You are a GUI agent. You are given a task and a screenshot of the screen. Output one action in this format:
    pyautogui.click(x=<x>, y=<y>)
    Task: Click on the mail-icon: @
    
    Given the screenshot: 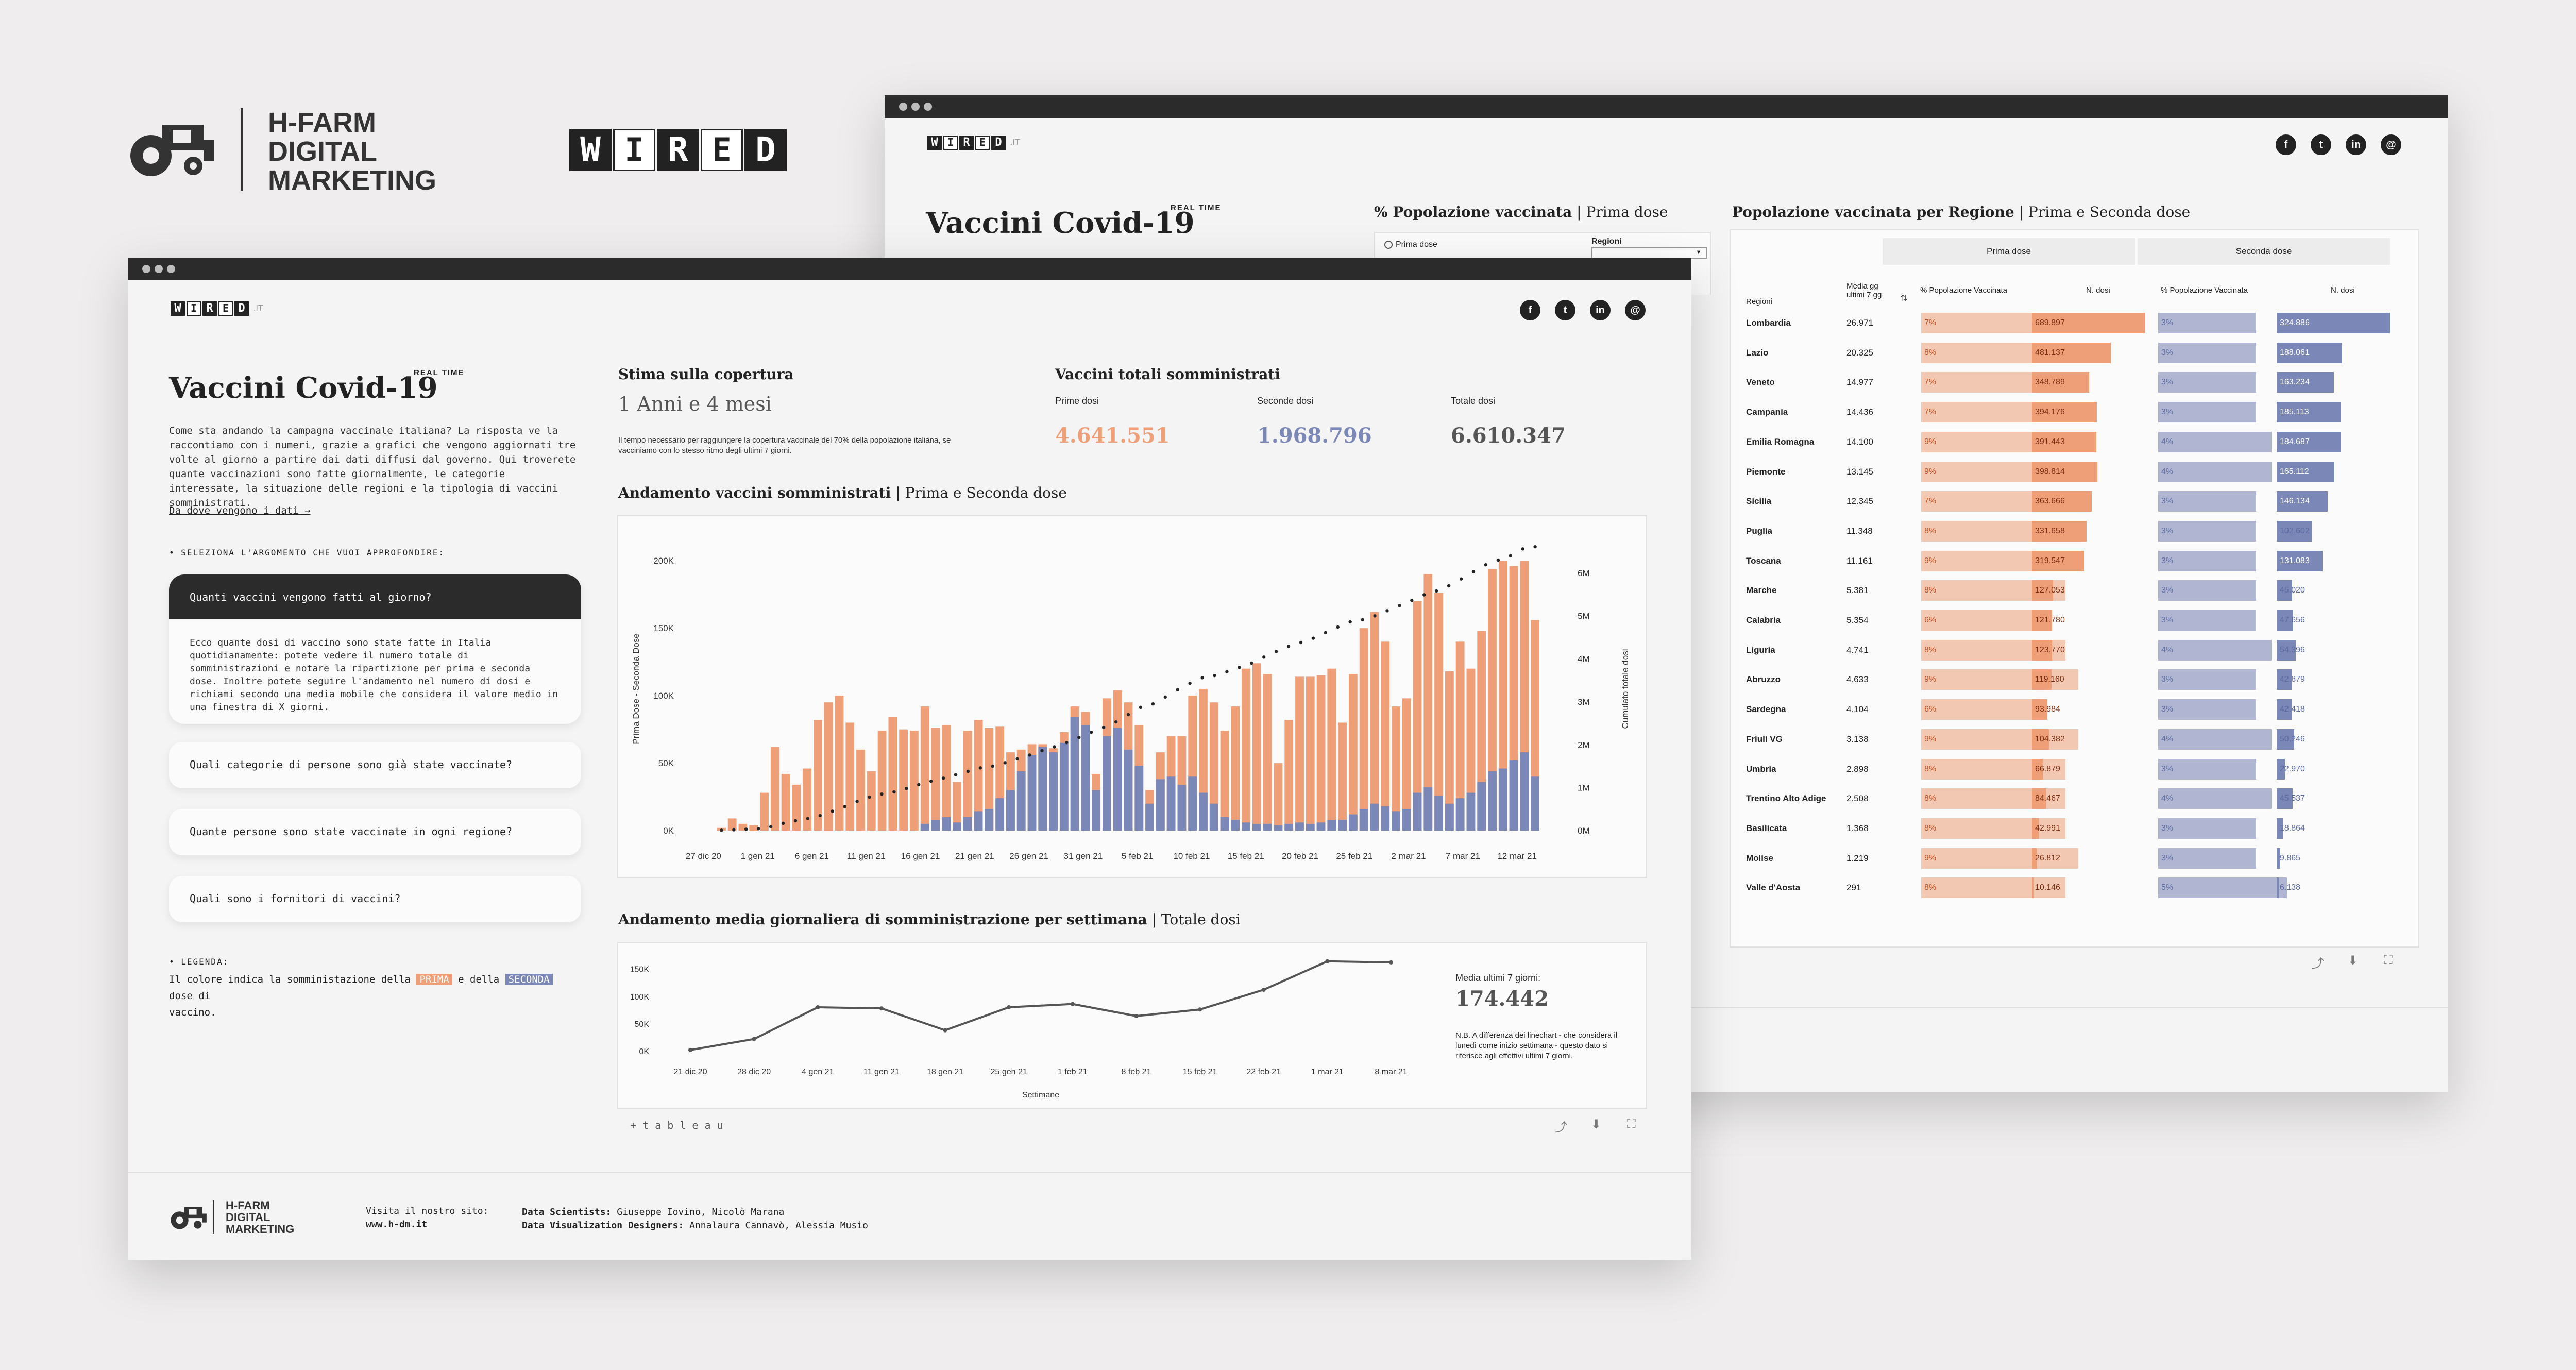 What is the action you would take?
    pyautogui.click(x=2391, y=144)
    